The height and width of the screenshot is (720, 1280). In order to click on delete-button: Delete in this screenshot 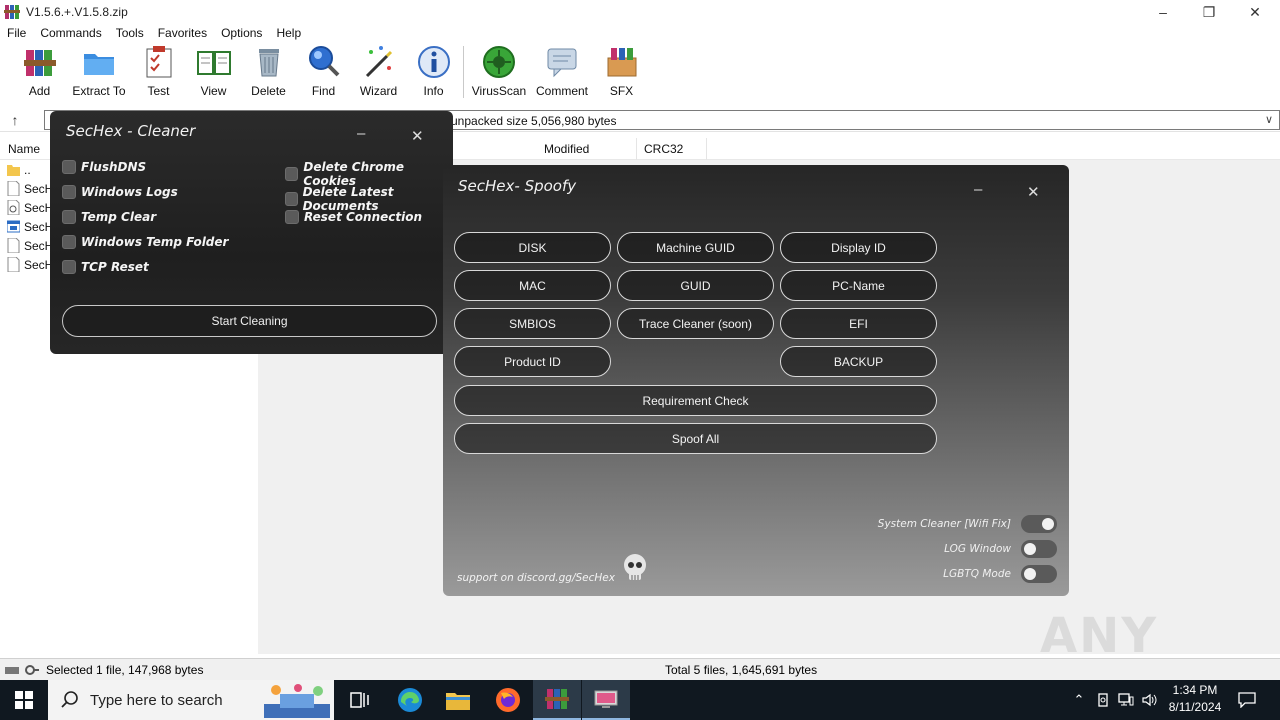, I will do `click(268, 71)`.